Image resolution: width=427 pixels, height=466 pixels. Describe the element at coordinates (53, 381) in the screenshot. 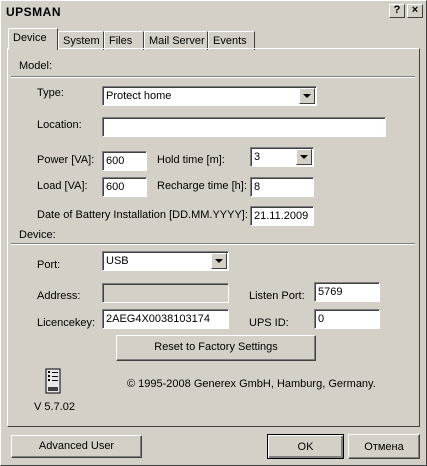

I see `ups-device-icon` at that location.